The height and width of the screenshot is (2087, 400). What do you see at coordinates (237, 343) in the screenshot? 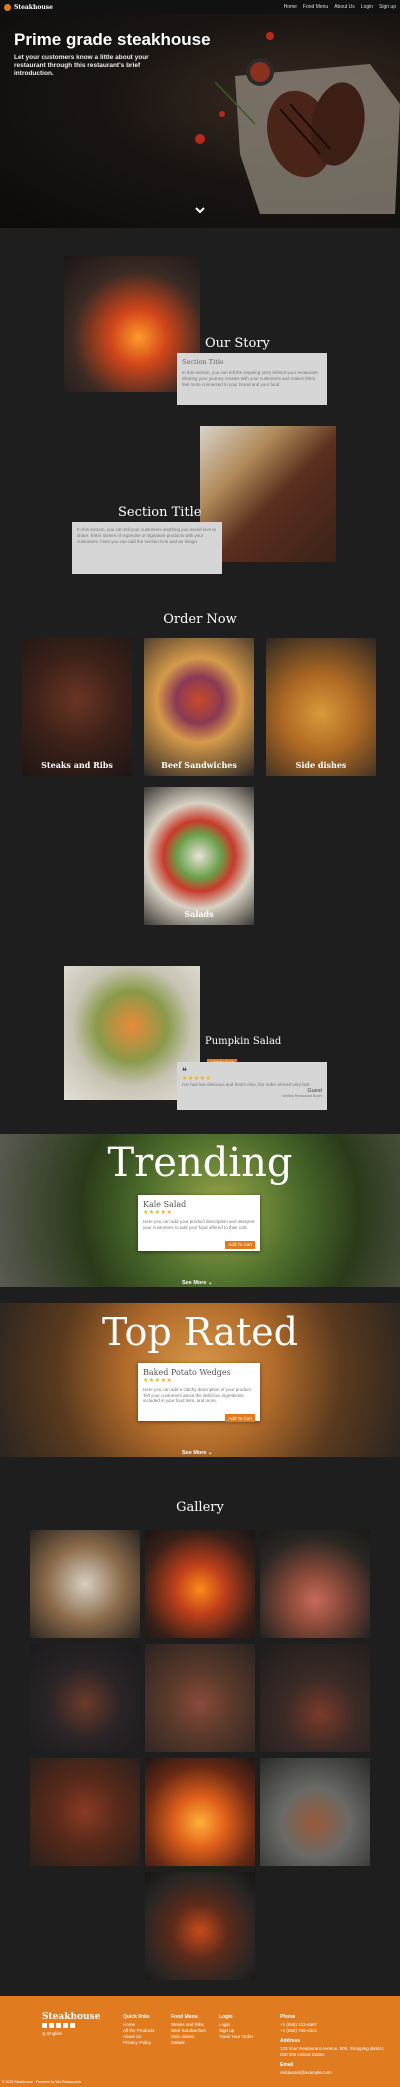
I see `story-heading: Our Story` at bounding box center [237, 343].